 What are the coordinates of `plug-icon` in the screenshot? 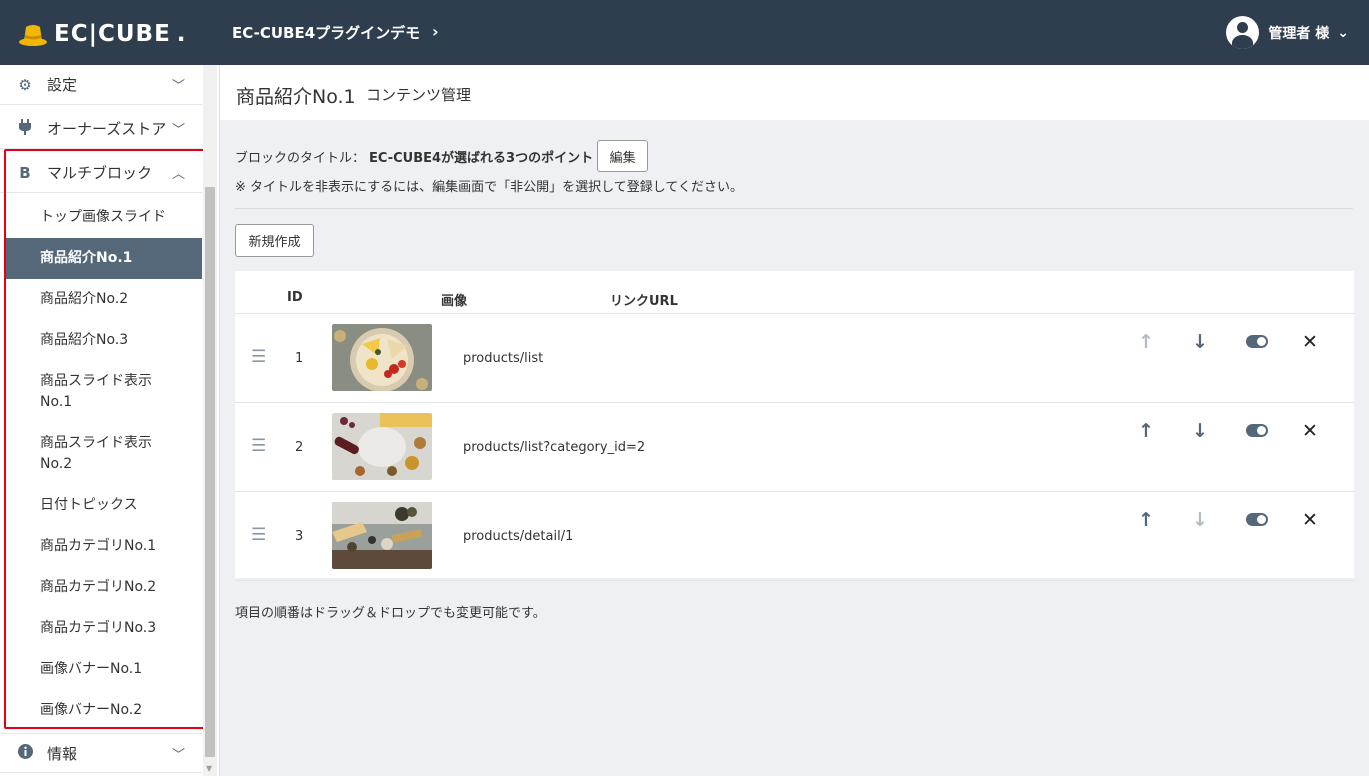 It's located at (25, 128).